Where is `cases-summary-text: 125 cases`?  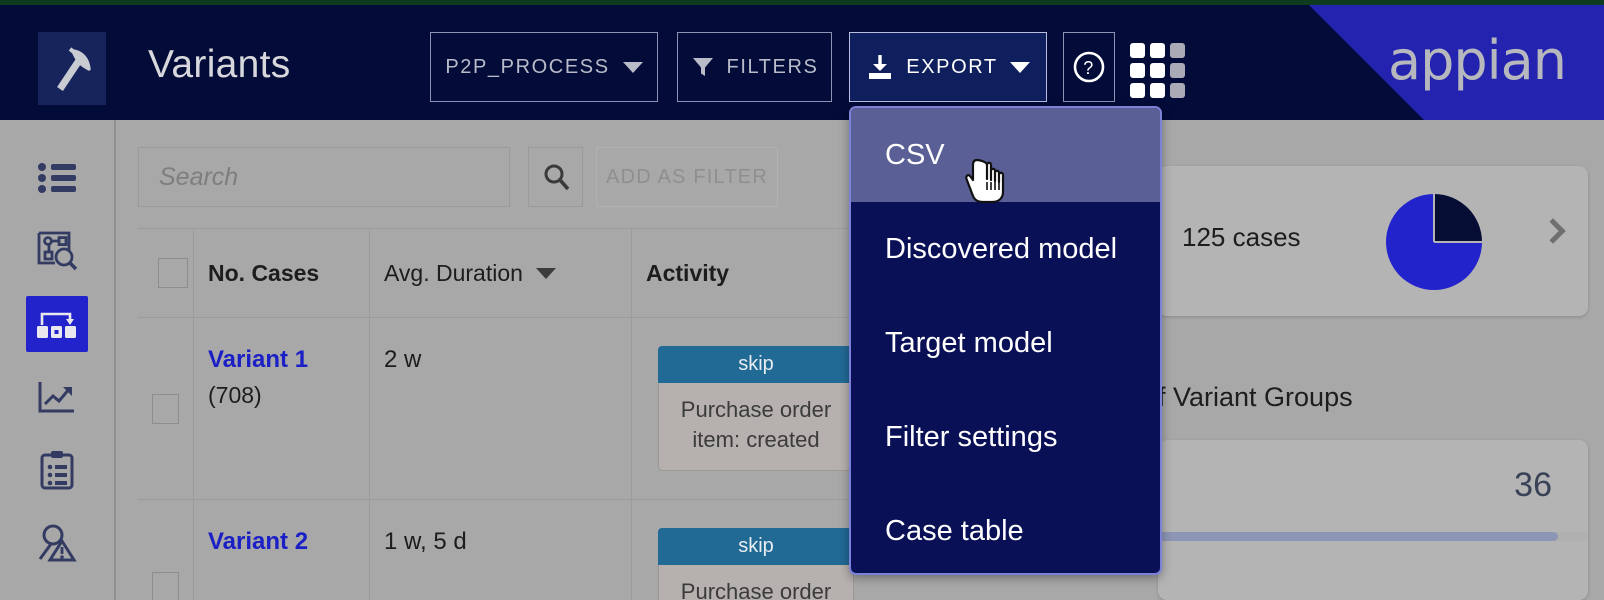
cases-summary-text: 125 cases is located at coordinates (1241, 237).